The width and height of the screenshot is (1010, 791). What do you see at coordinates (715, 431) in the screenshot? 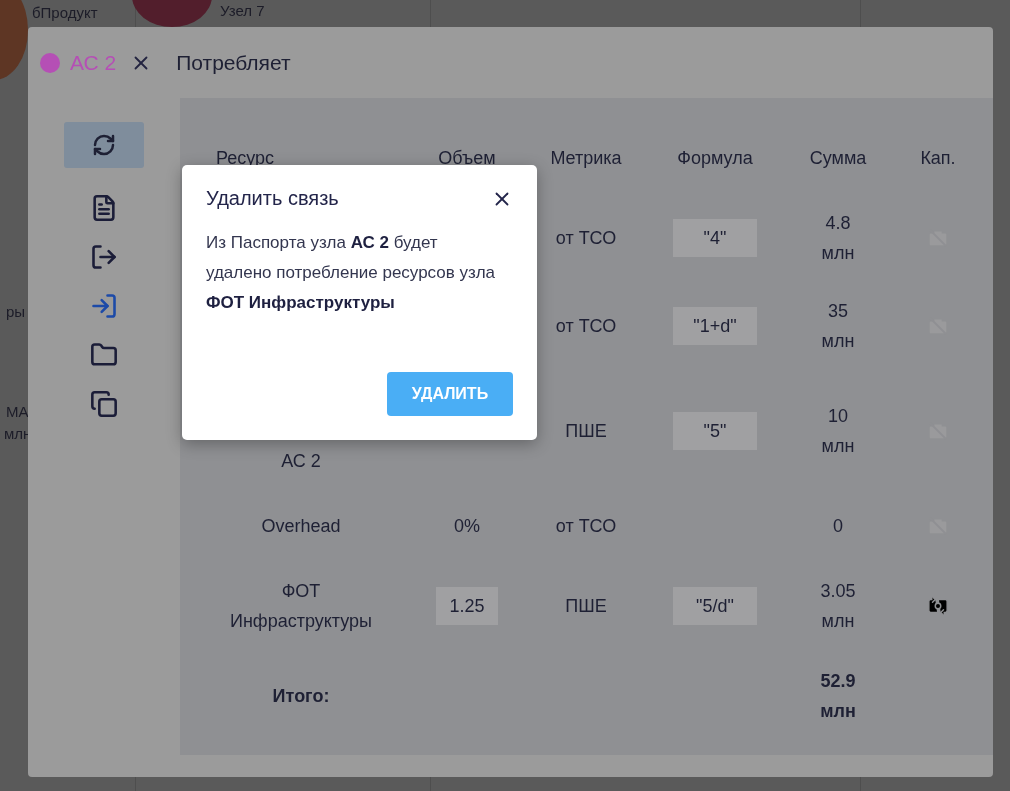
I see `formula-field: "5"` at bounding box center [715, 431].